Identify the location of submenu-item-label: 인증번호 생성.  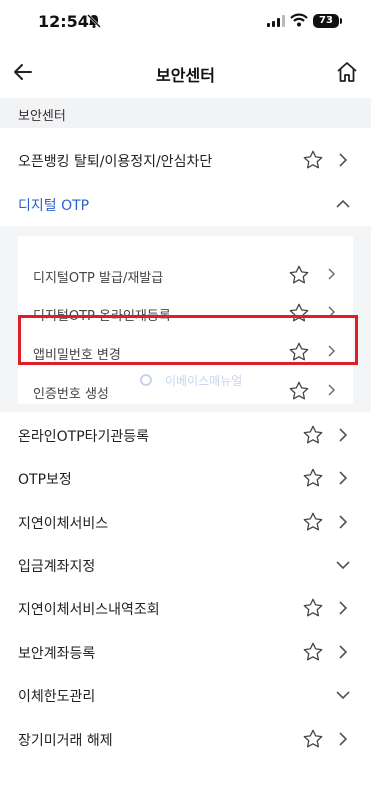
(71, 394).